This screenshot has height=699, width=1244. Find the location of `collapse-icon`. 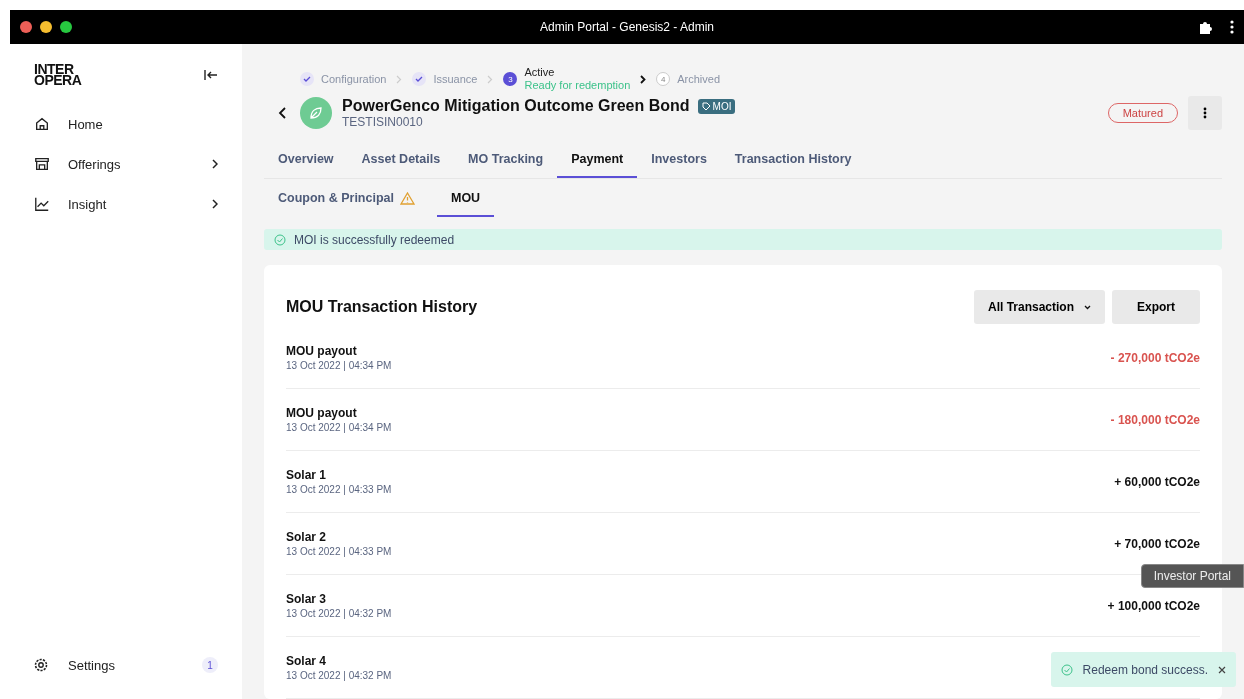

collapse-icon is located at coordinates (211, 75).